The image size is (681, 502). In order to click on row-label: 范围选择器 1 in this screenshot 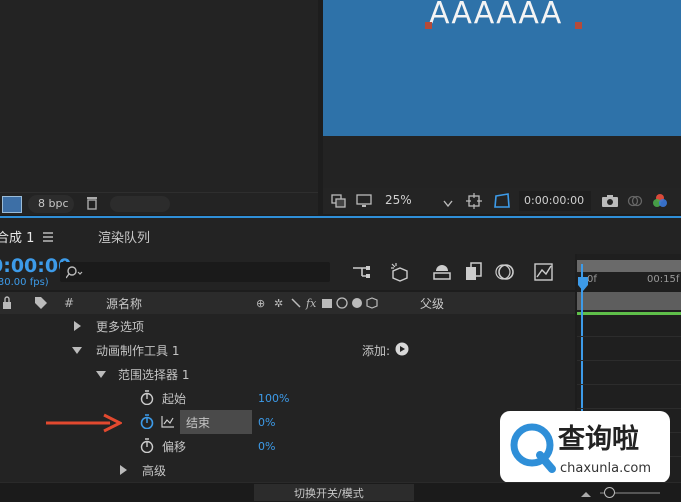, I will do `click(154, 375)`.